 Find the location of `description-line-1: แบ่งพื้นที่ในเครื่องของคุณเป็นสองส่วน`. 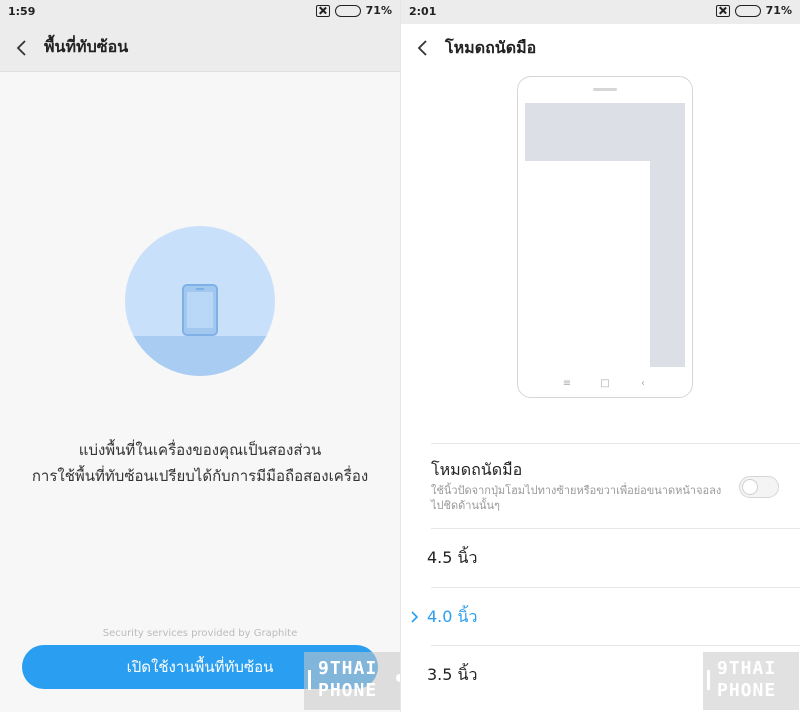

description-line-1: แบ่งพื้นที่ในเครื่องของคุณเป็นสองส่วน is located at coordinates (200, 450).